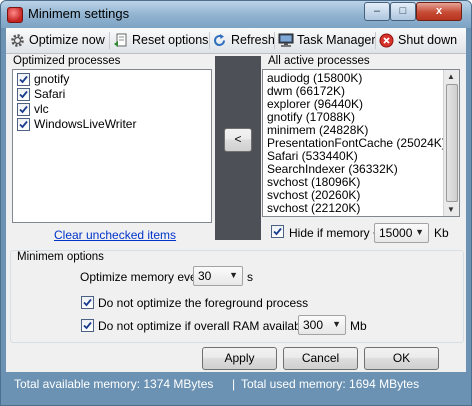 This screenshot has height=406, width=472. Describe the element at coordinates (396, 233) in the screenshot. I see `hide-threshold-value: 15000` at that location.